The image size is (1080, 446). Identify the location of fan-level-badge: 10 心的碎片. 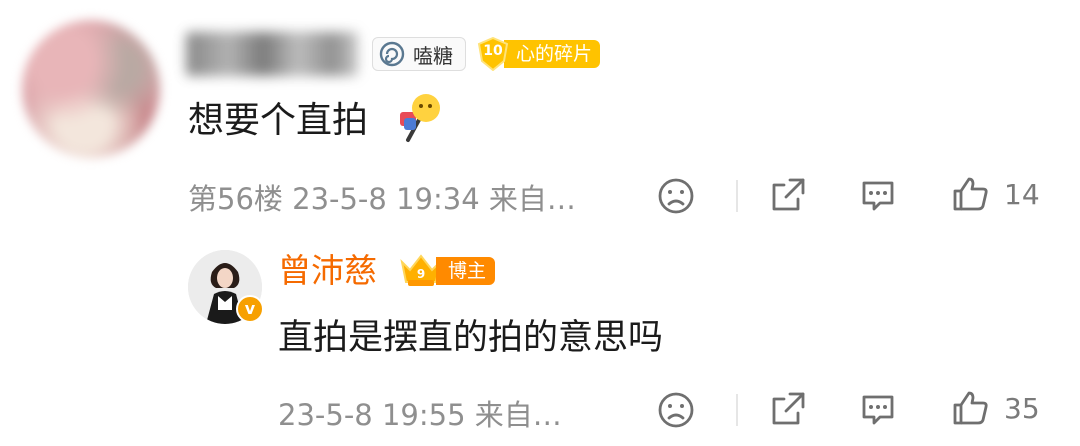
(538, 54).